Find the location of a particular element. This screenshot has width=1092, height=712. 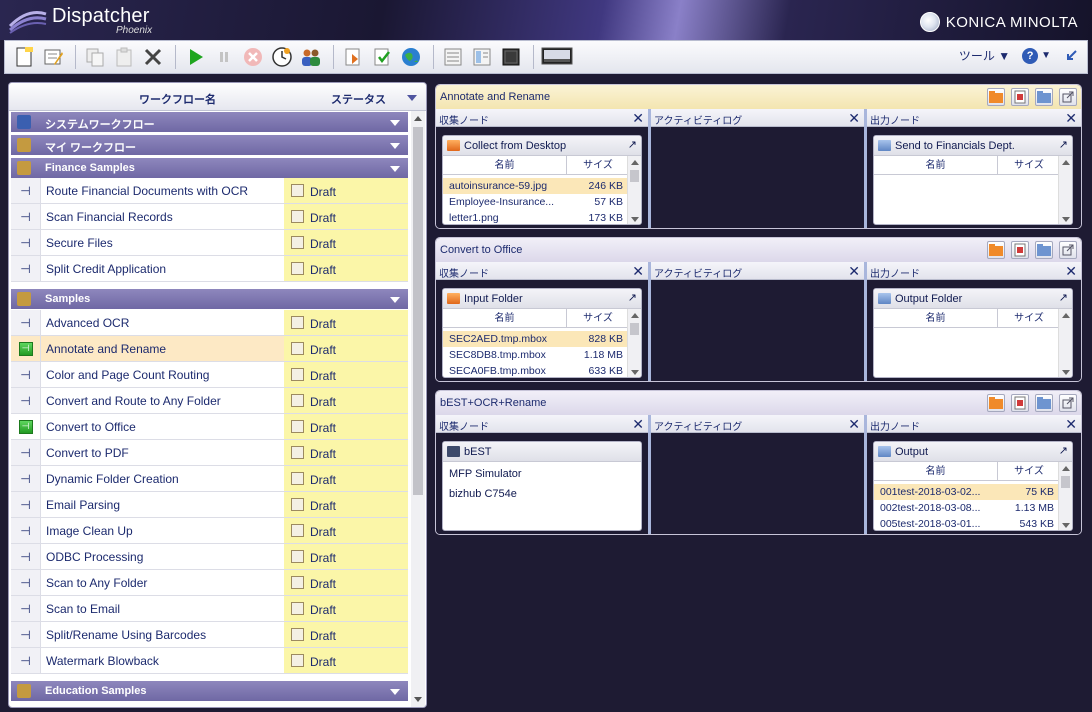

list-view-button is located at coordinates (453, 57).